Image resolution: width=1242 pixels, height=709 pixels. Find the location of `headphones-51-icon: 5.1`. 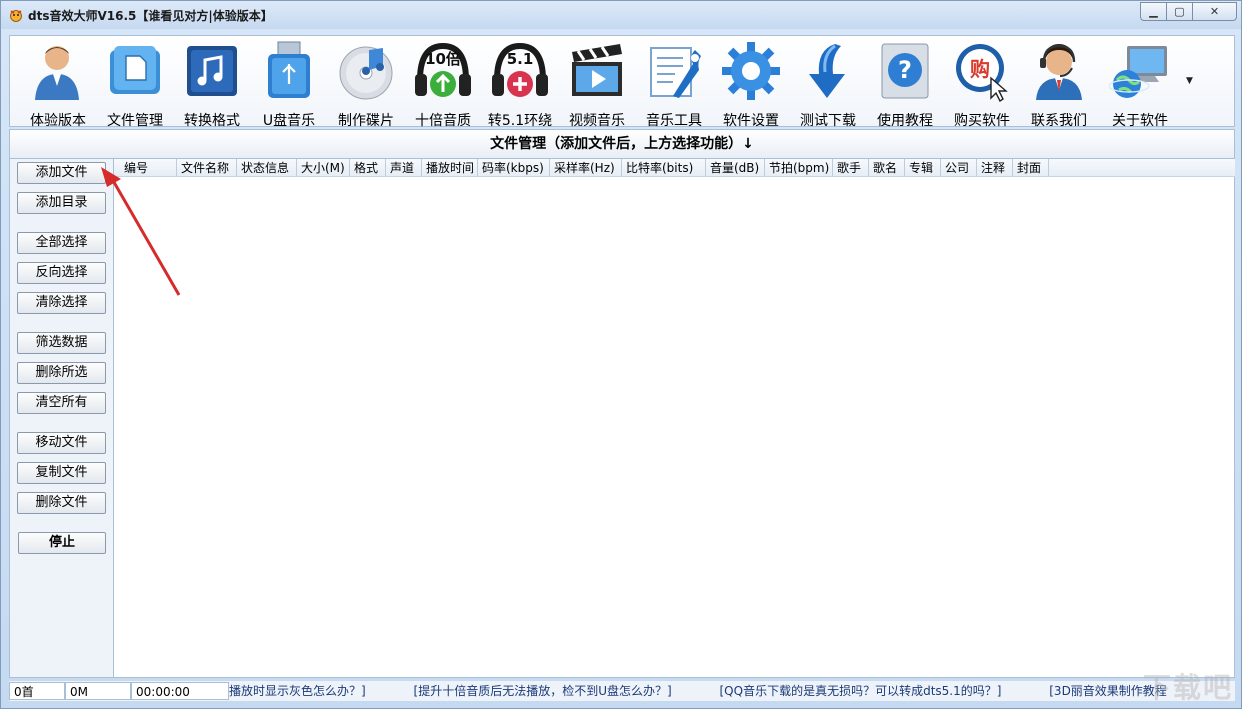

headphones-51-icon: 5.1 is located at coordinates (520, 69).